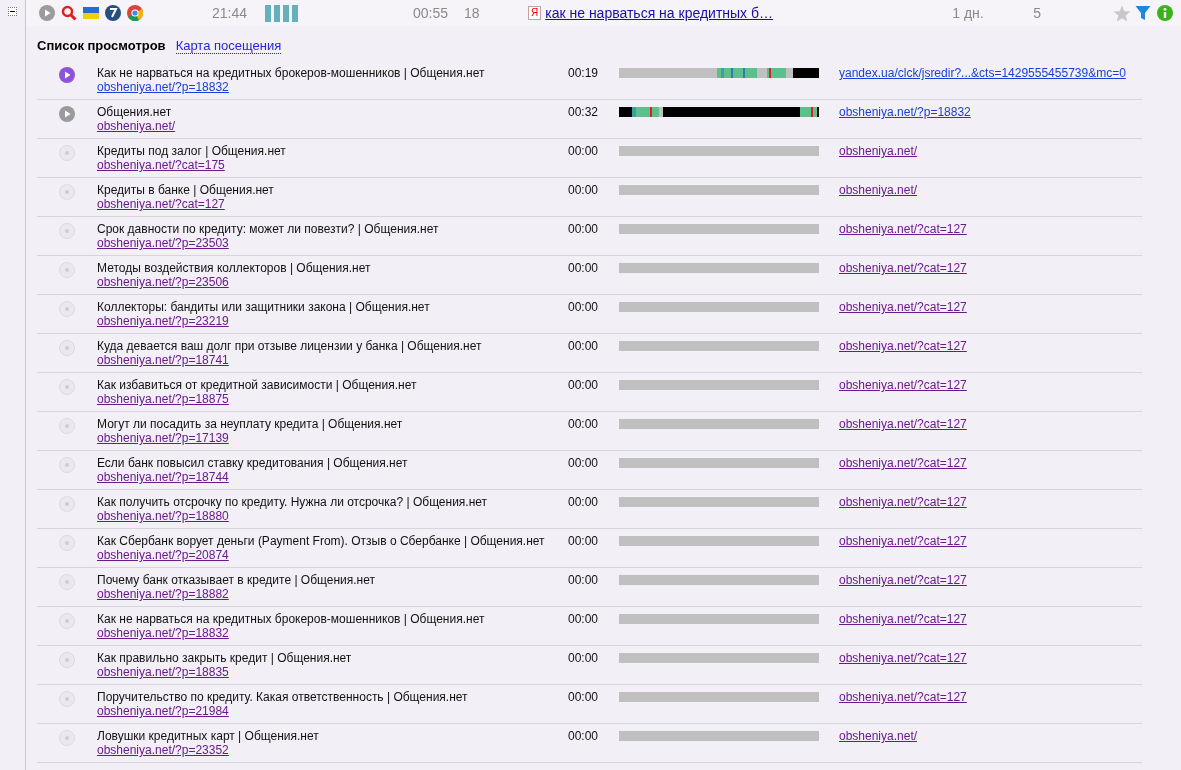 The height and width of the screenshot is (770, 1181). Describe the element at coordinates (163, 399) in the screenshot. I see `page-link: obsheniya.net/?p=18875` at that location.